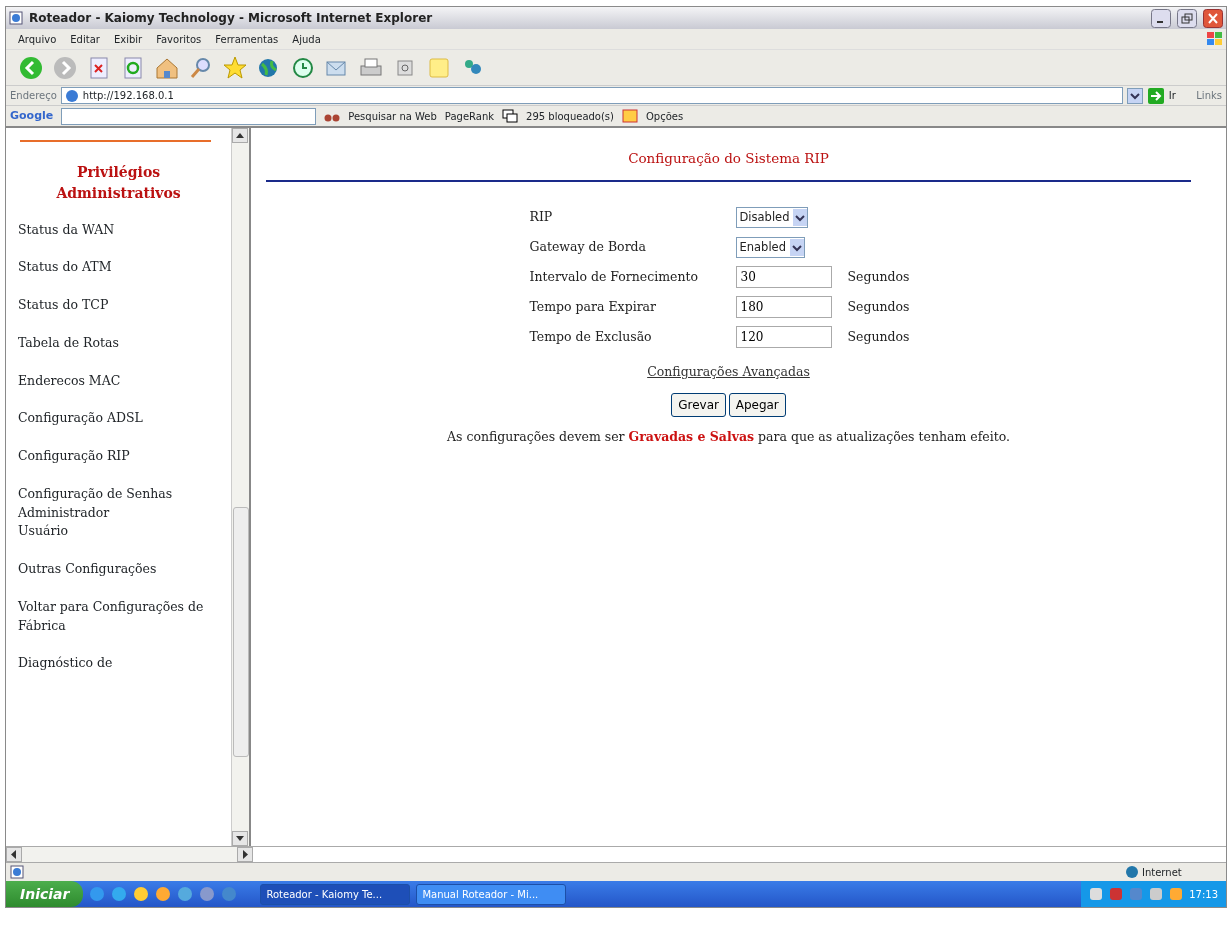  I want to click on google-logo: Google, so click(32, 116).